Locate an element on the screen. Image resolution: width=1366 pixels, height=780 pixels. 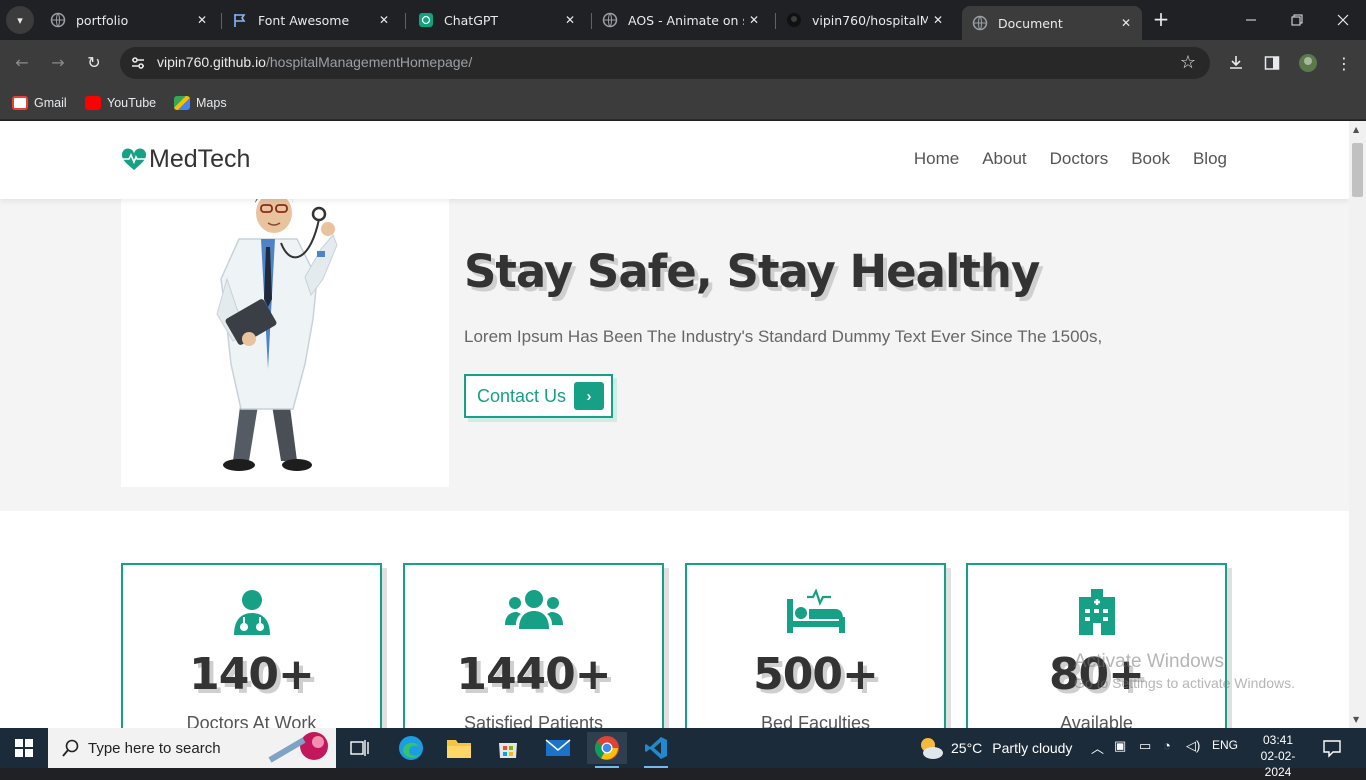
youtube-icon is located at coordinates (93, 103).